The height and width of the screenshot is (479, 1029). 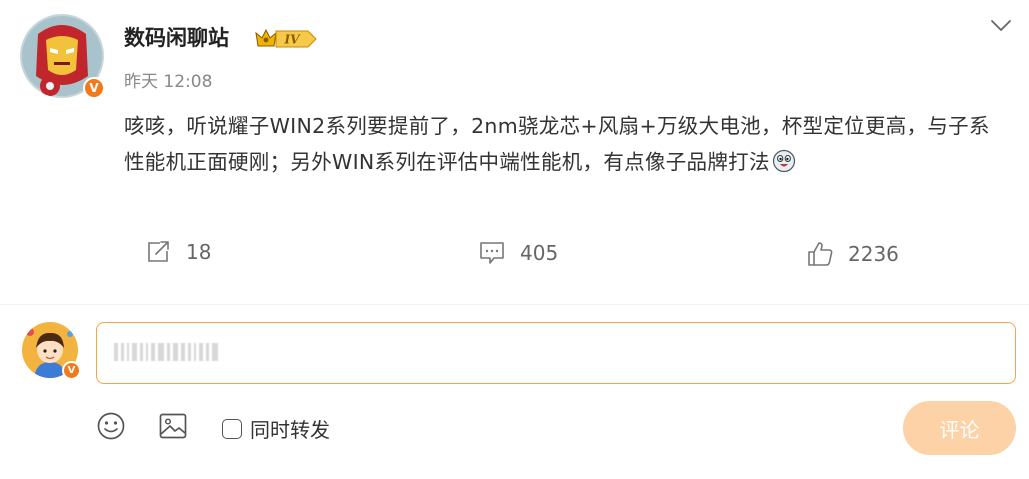 I want to click on comment-button: 405, so click(x=518, y=253).